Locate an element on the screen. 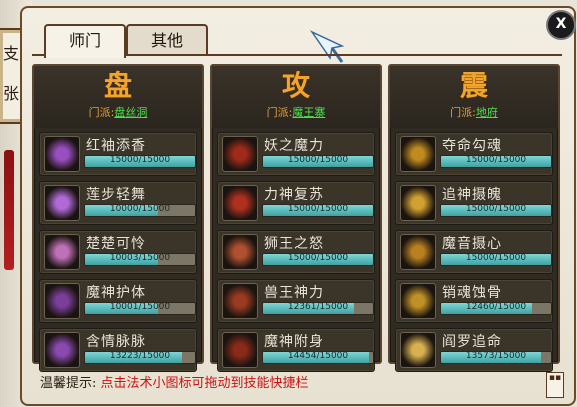 Image resolution: width=577 pixels, height=407 pixels. skill-row: 妖之魔力 15000/15000 is located at coordinates (296, 154).